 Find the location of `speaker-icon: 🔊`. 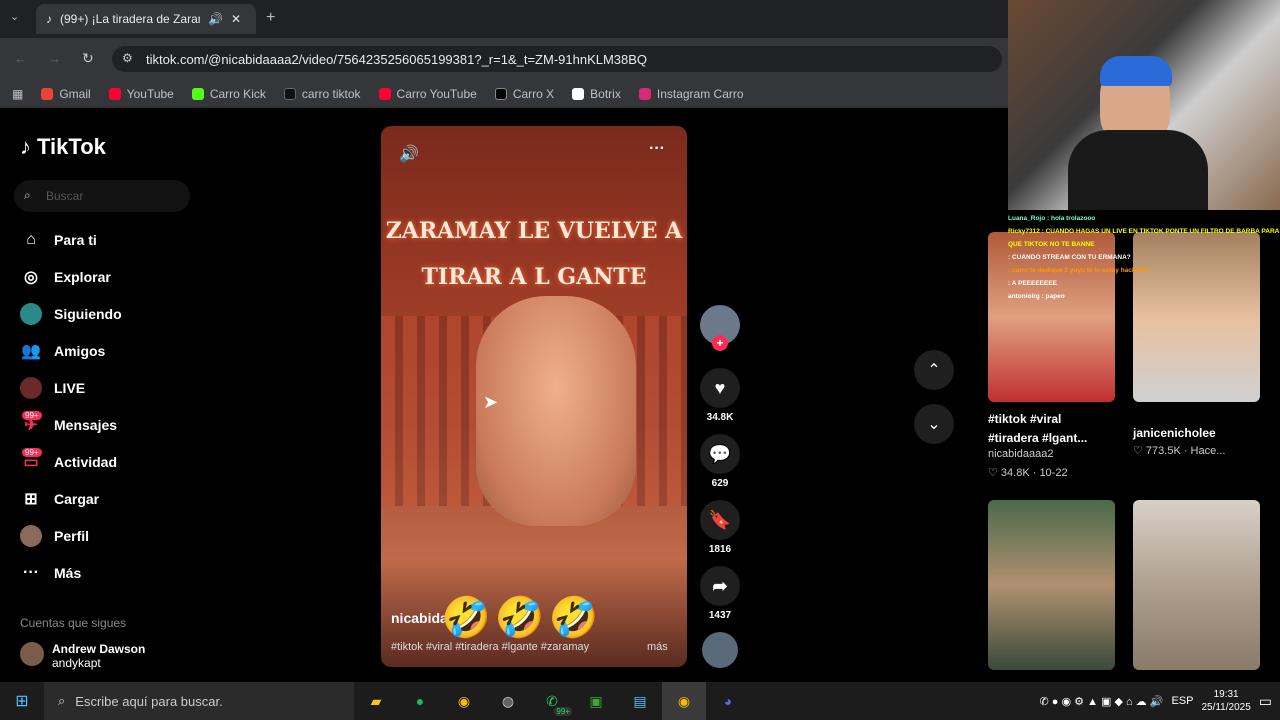

speaker-icon: 🔊 is located at coordinates (215, 19).